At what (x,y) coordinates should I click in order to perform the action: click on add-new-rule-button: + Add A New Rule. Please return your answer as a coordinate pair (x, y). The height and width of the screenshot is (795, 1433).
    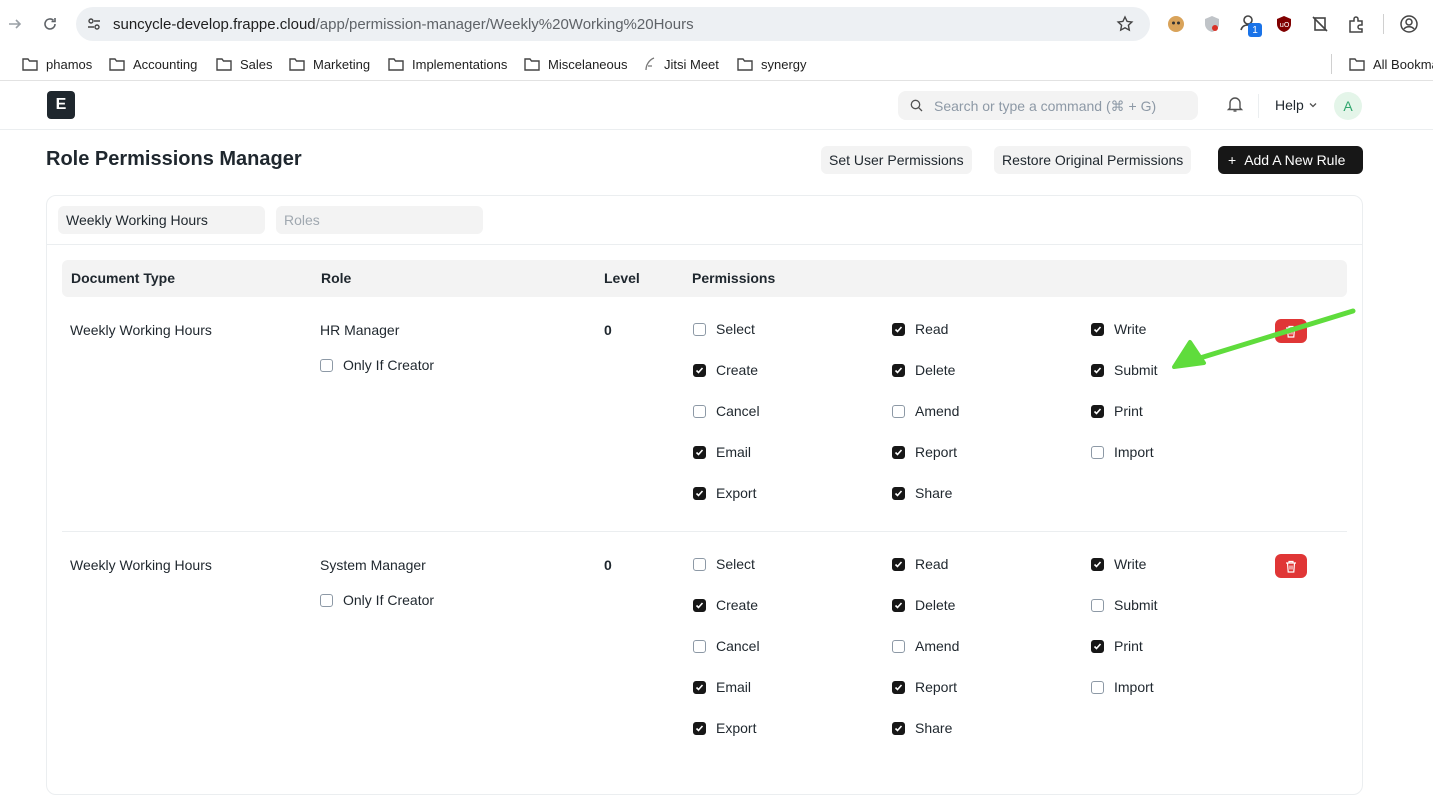
    Looking at the image, I should click on (1290, 160).